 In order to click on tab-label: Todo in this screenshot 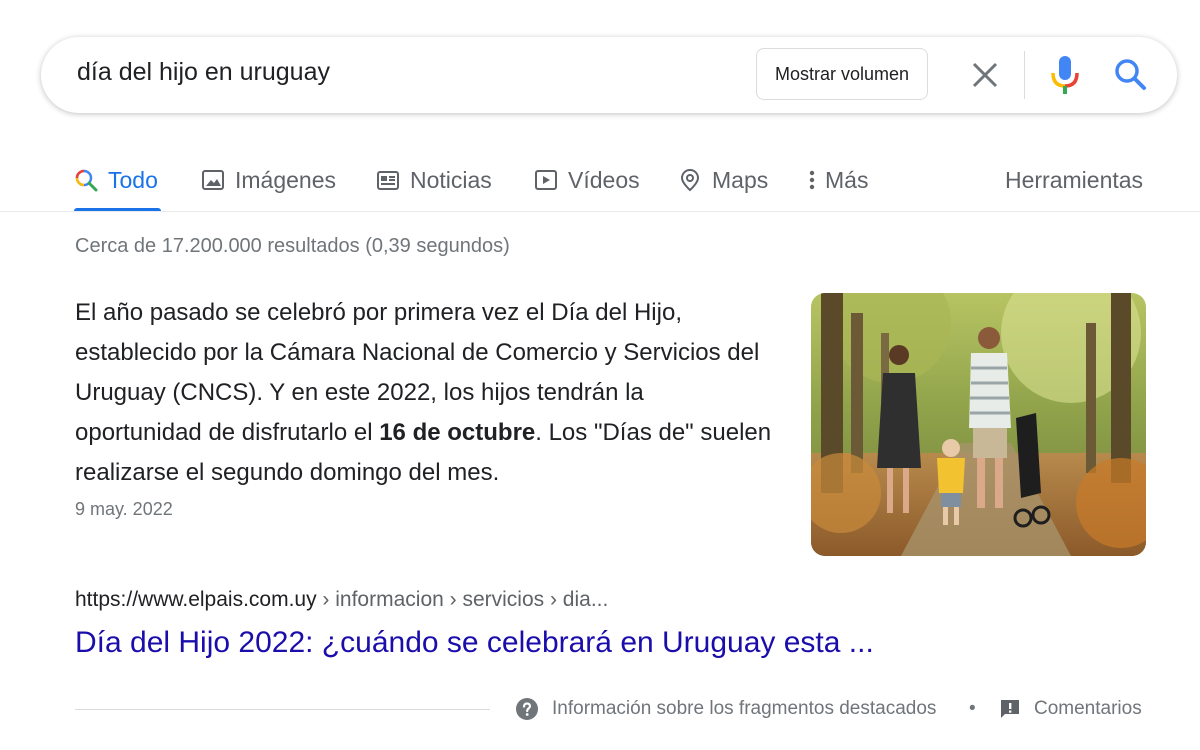, I will do `click(133, 179)`.